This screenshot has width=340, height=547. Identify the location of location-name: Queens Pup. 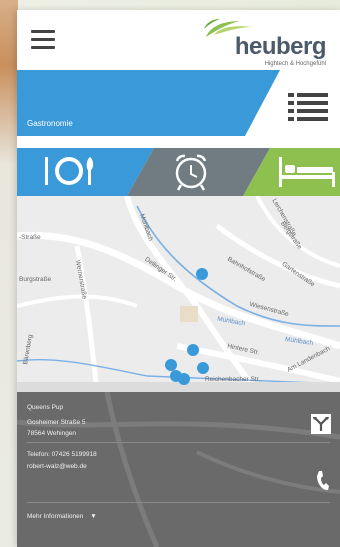
(45, 407).